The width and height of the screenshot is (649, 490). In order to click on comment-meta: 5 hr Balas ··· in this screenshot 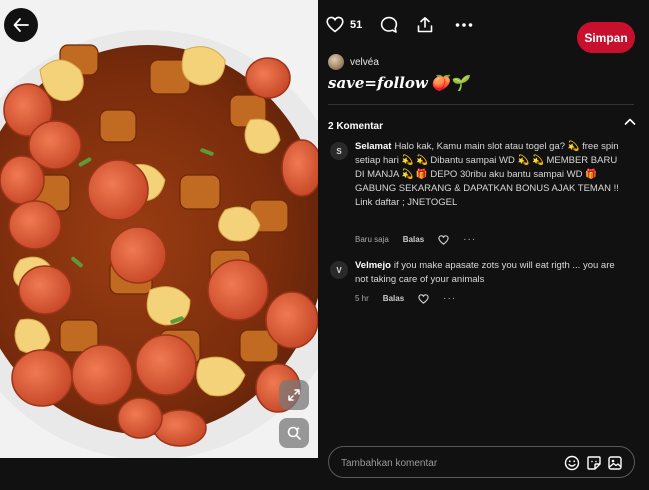, I will do `click(405, 298)`.